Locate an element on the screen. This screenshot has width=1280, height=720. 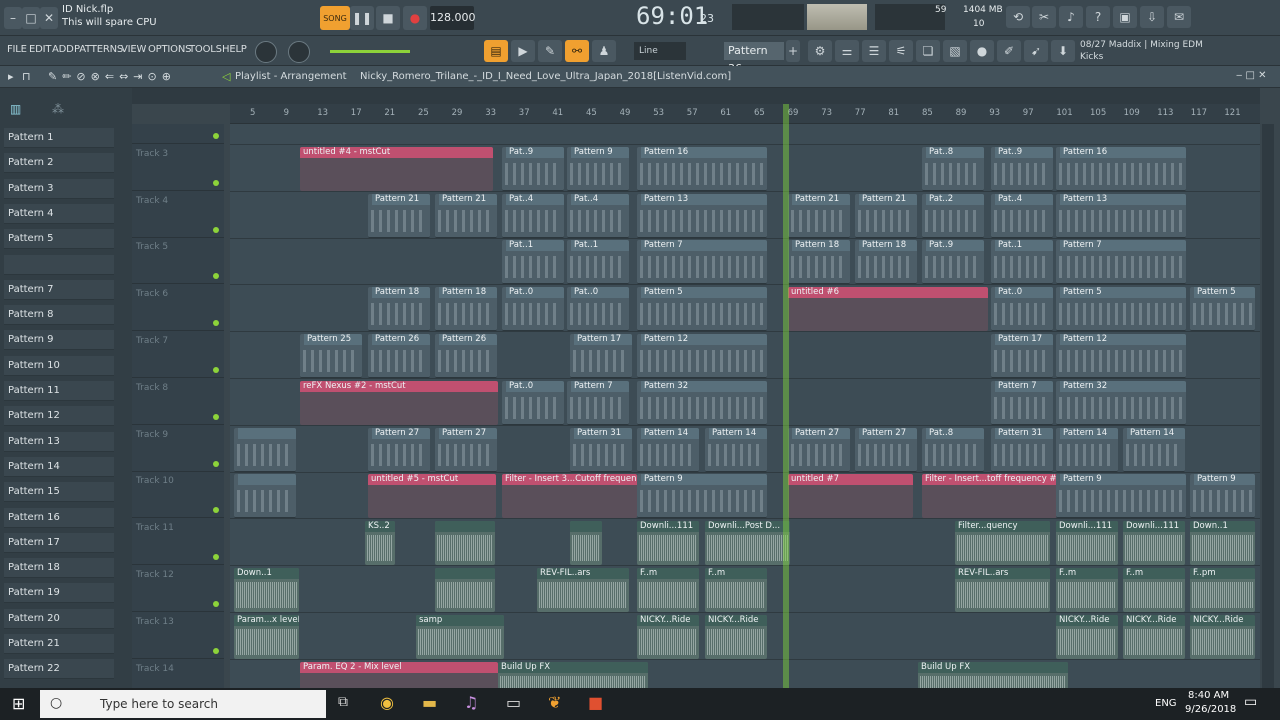
playlist-clip: Pat..0 is located at coordinates (1022, 309).